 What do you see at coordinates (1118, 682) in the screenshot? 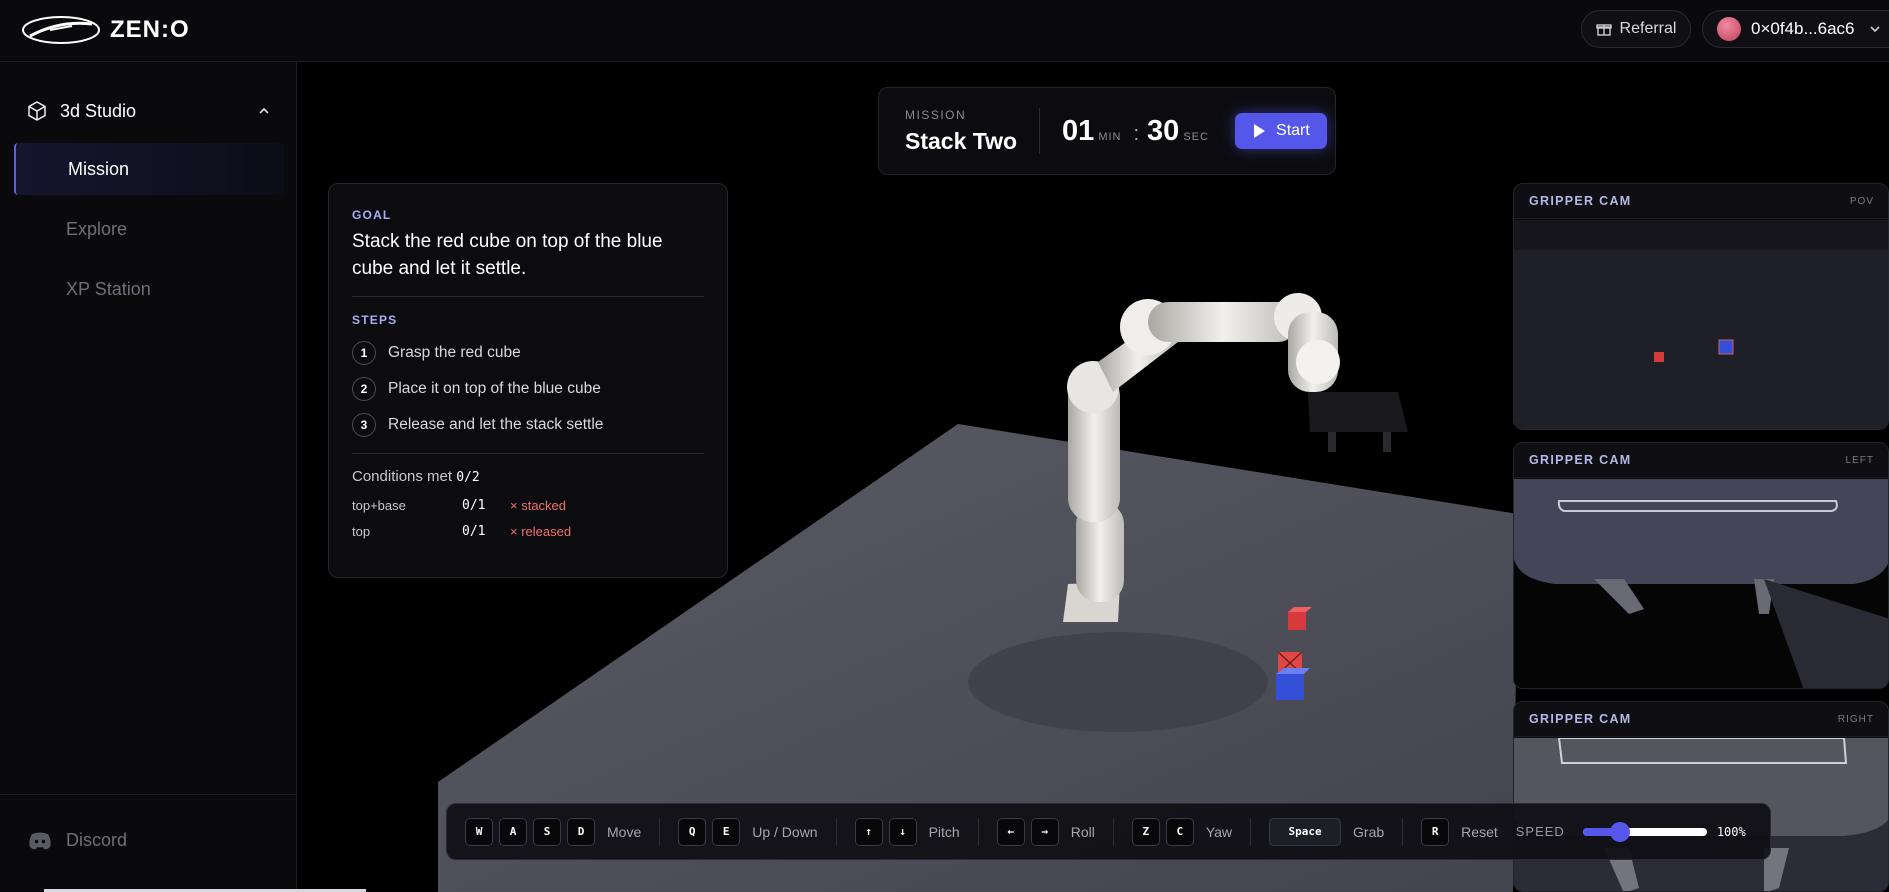
I see `robot-shadow` at bounding box center [1118, 682].